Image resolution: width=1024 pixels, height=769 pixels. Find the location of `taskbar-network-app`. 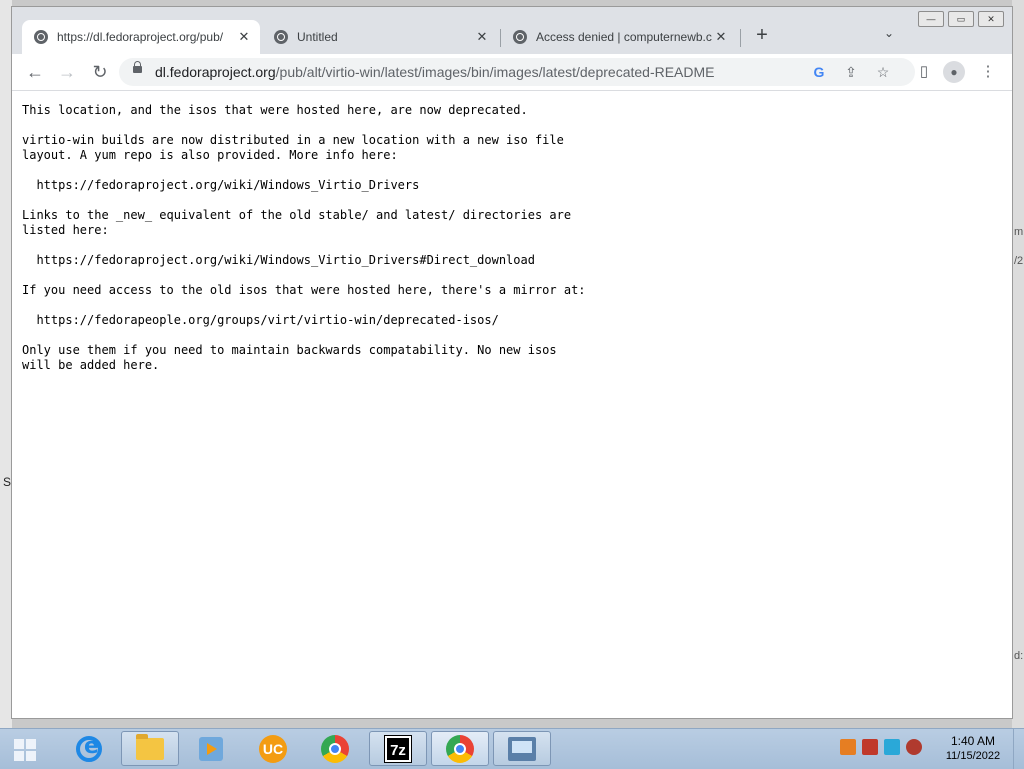

taskbar-network-app is located at coordinates (522, 748).